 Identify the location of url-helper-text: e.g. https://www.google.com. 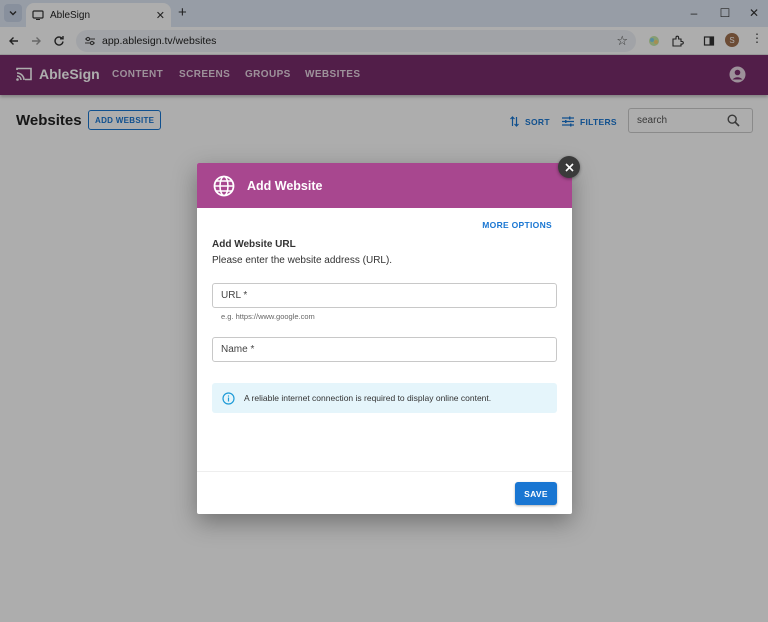
(268, 316).